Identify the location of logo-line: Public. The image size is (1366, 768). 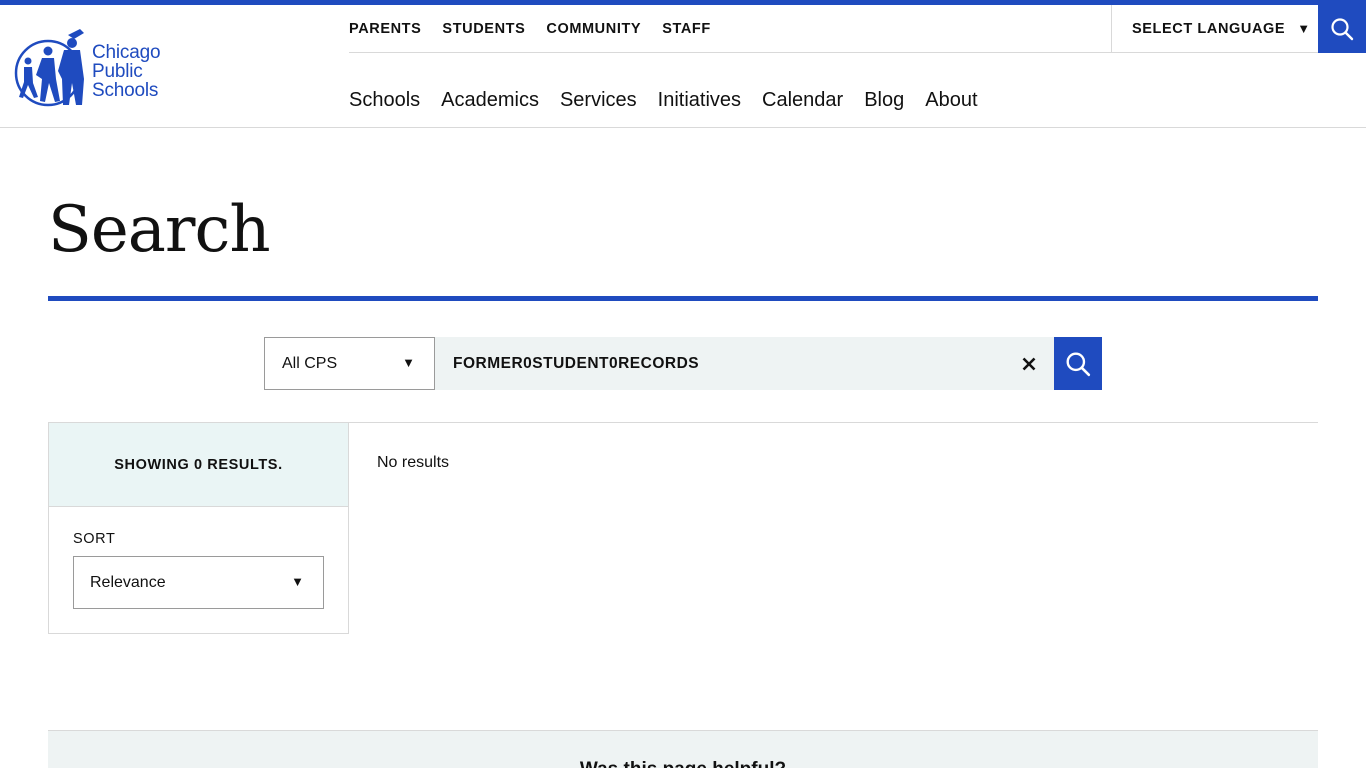
(117, 71).